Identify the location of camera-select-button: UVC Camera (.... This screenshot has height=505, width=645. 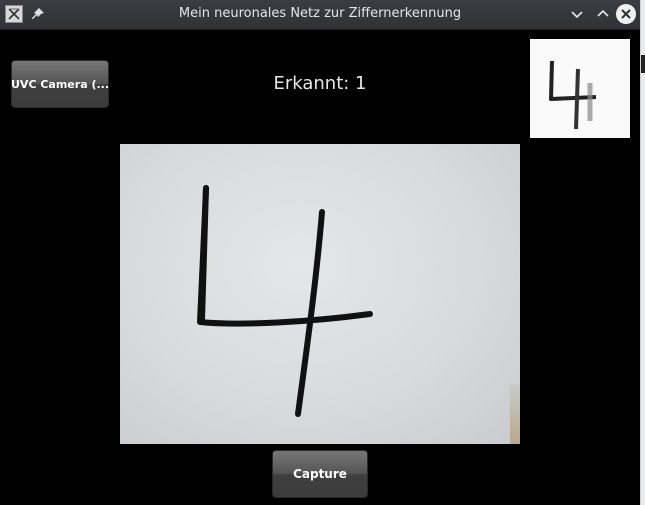
(60, 84).